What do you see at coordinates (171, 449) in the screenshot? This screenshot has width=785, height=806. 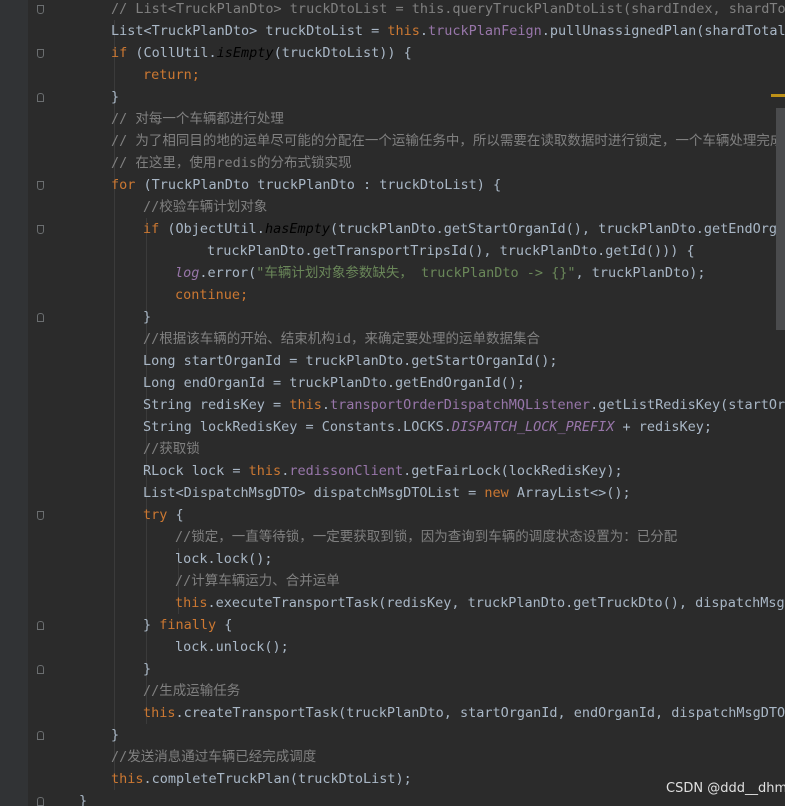 I see `code-line: //获取锁` at bounding box center [171, 449].